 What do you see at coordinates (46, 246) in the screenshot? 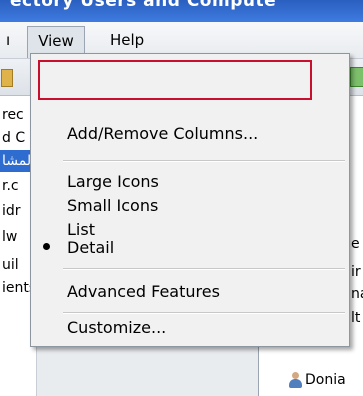
I see `radio-bullet-icon` at bounding box center [46, 246].